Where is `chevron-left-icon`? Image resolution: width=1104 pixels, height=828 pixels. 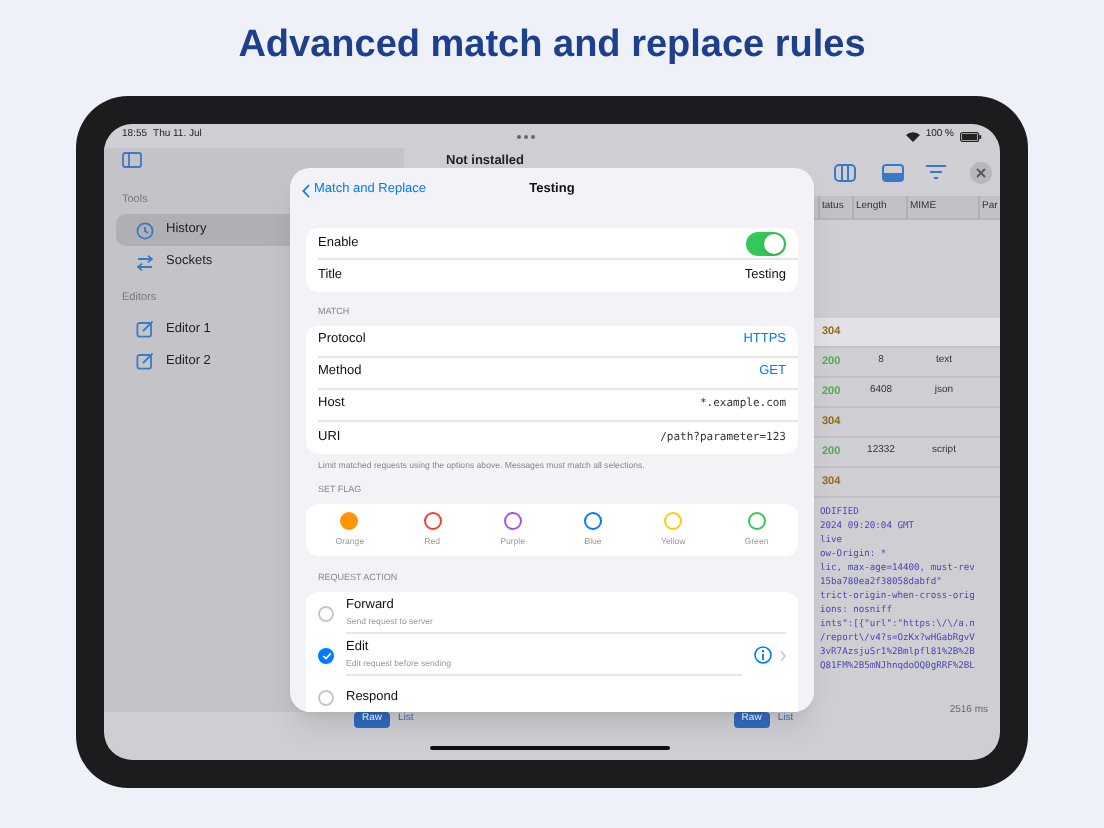 chevron-left-icon is located at coordinates (306, 190).